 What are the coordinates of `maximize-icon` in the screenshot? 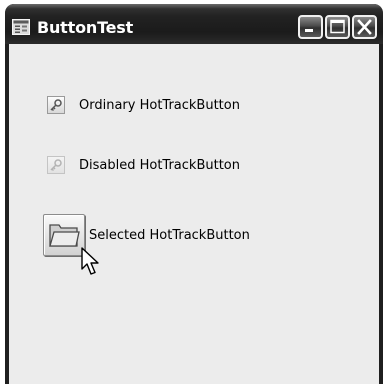 It's located at (337, 26).